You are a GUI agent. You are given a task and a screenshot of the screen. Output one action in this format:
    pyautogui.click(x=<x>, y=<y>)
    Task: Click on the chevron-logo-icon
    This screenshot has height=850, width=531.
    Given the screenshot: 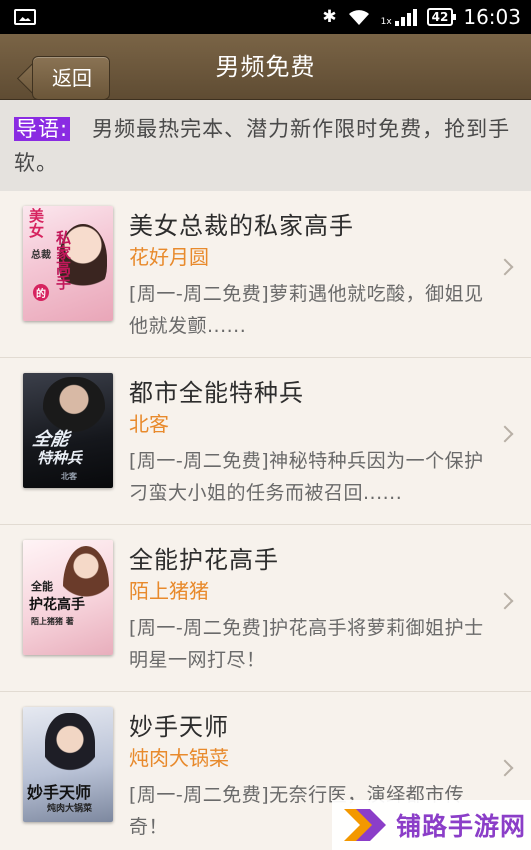 What is the action you would take?
    pyautogui.click(x=365, y=825)
    